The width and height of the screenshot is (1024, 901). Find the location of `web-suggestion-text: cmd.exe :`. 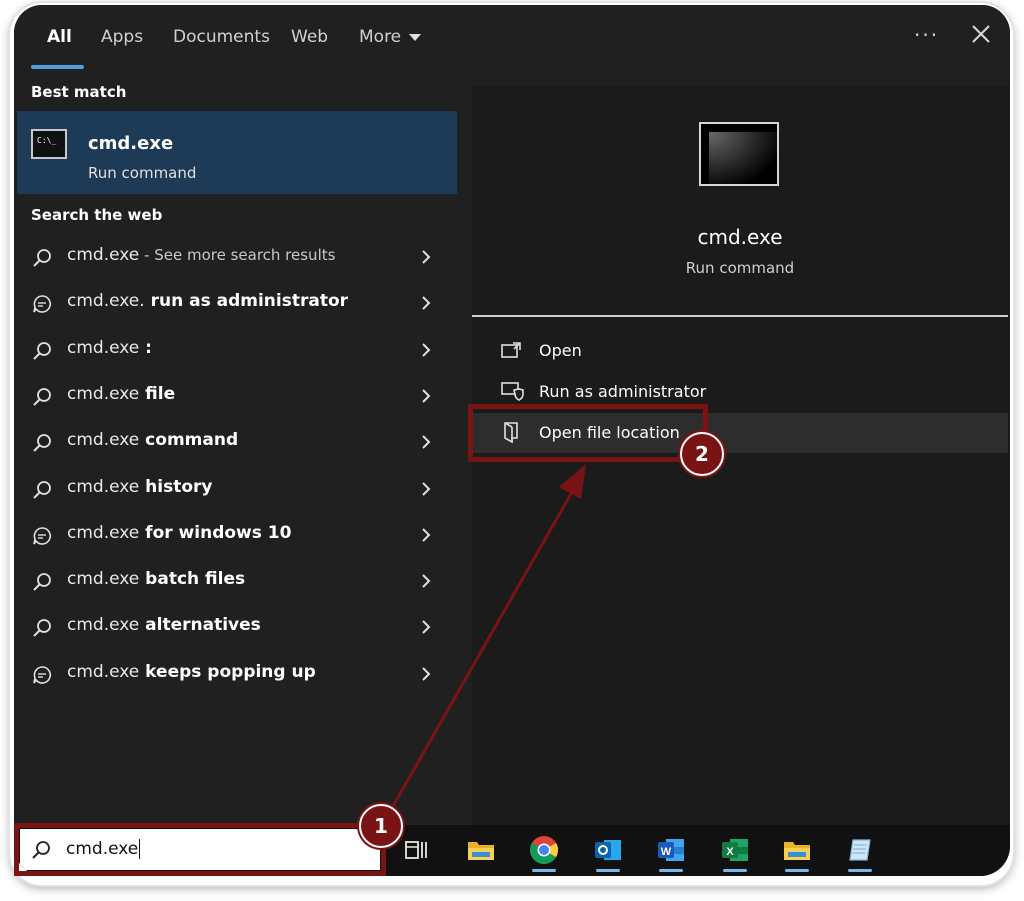

web-suggestion-text: cmd.exe : is located at coordinates (109, 347).